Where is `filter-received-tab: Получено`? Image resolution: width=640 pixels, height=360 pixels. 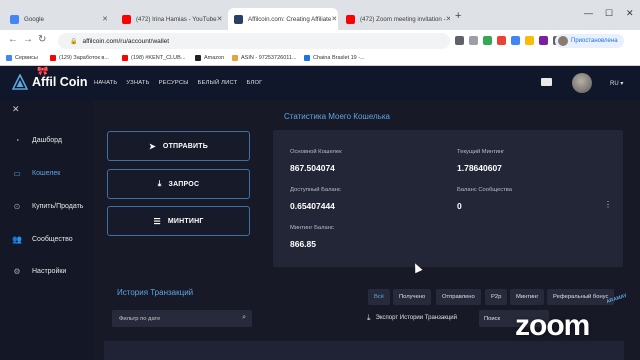 filter-received-tab: Получено is located at coordinates (412, 297).